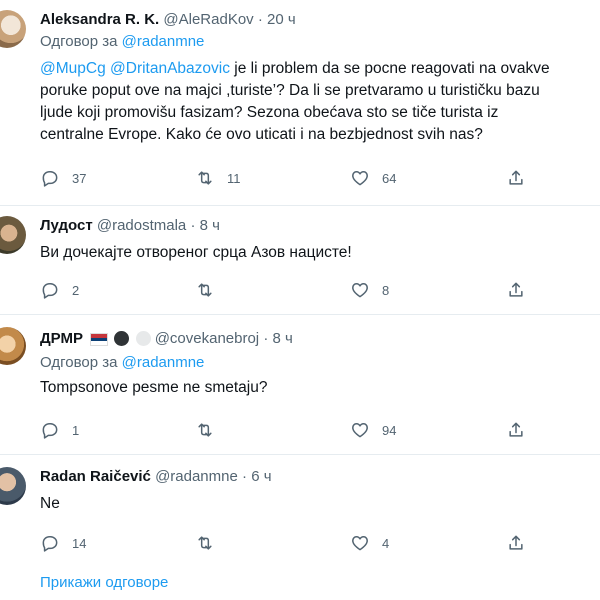 The height and width of the screenshot is (600, 600). What do you see at coordinates (79, 178) in the screenshot?
I see `reply-count: 37` at bounding box center [79, 178].